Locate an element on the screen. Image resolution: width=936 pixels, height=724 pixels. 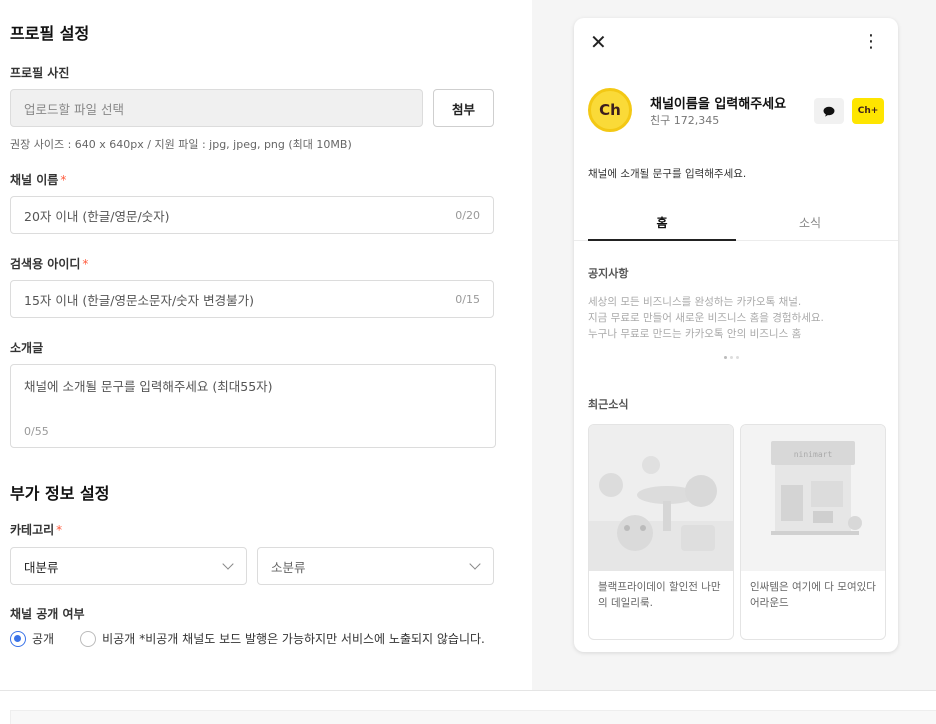
category-minor-value: 소분류 is located at coordinates (288, 567).